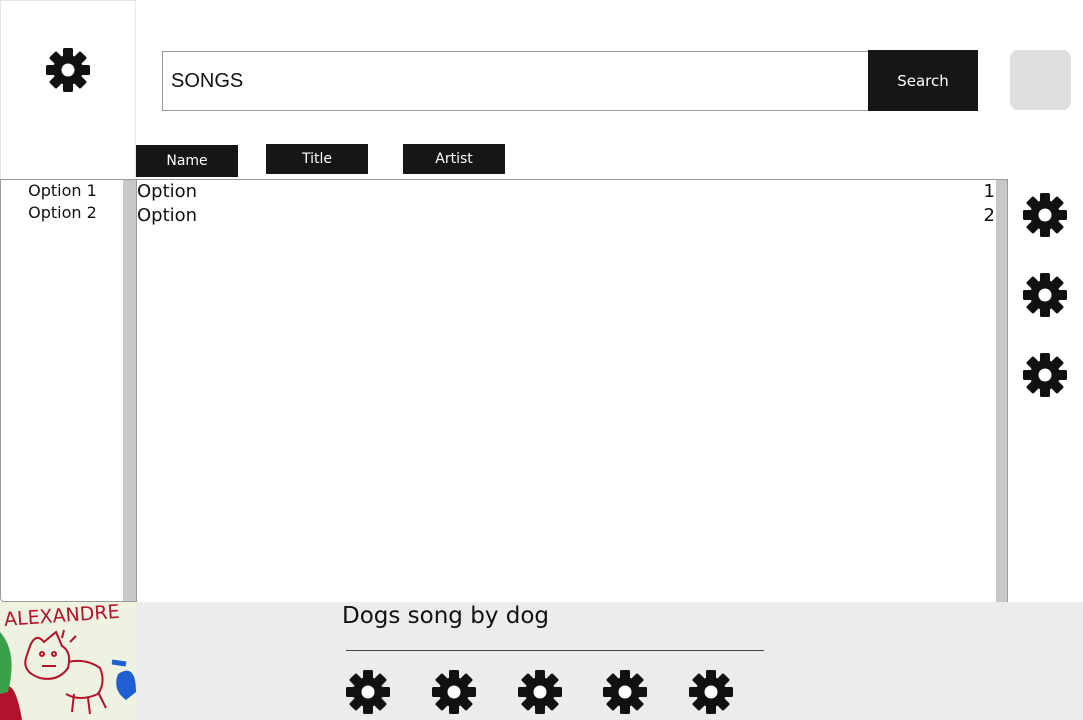  I want to click on list-item-number: 2, so click(989, 215).